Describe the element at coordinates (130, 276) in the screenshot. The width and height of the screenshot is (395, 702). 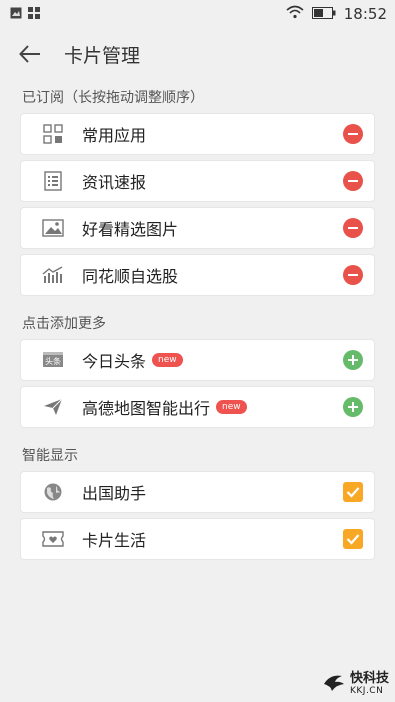
I see `card-label: 同花顺自选股` at that location.